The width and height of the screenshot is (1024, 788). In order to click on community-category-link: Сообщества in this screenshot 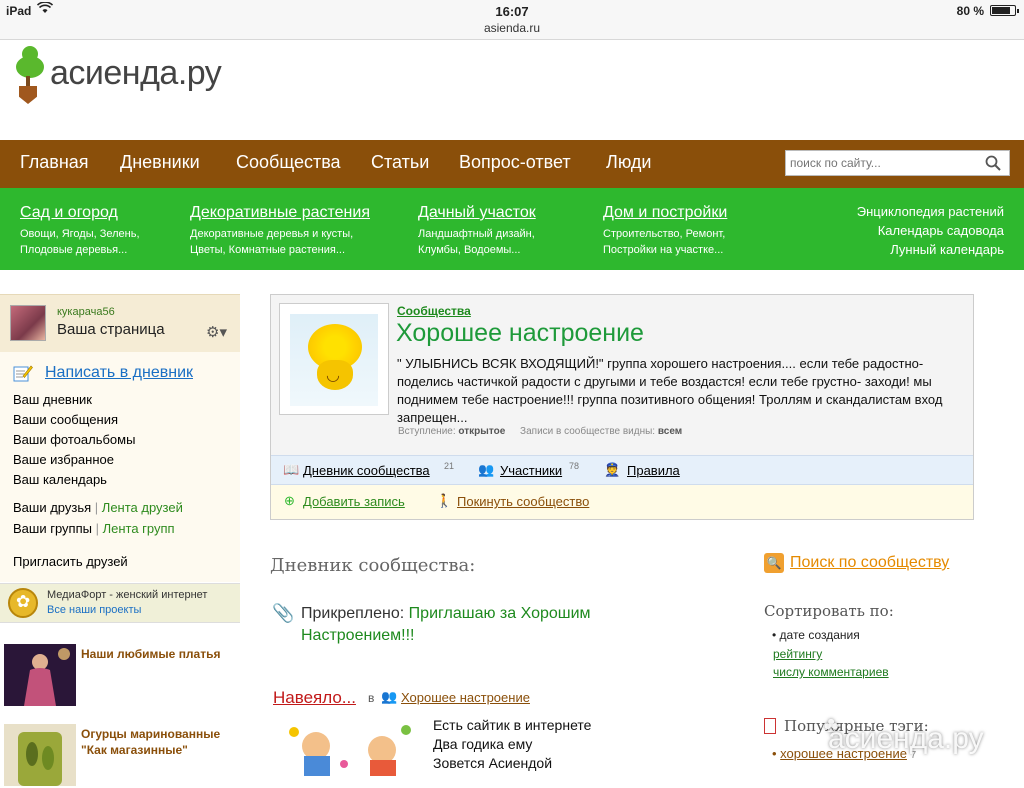, I will do `click(434, 311)`.